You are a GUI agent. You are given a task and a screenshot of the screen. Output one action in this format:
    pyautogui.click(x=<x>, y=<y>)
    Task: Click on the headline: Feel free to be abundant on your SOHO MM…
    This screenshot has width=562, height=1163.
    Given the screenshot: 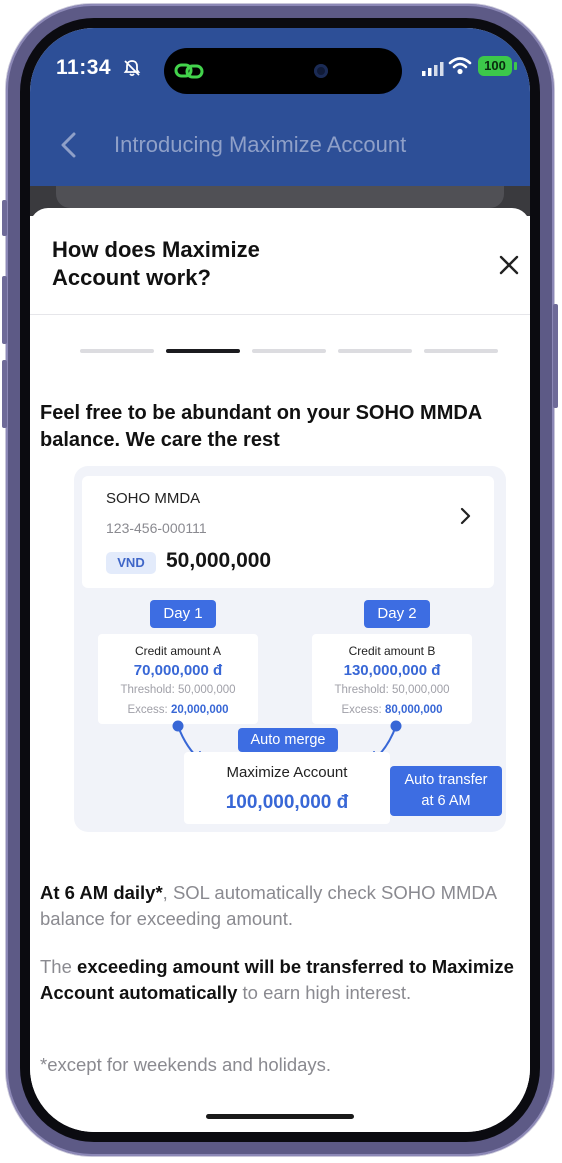 What is the action you would take?
    pyautogui.click(x=261, y=426)
    